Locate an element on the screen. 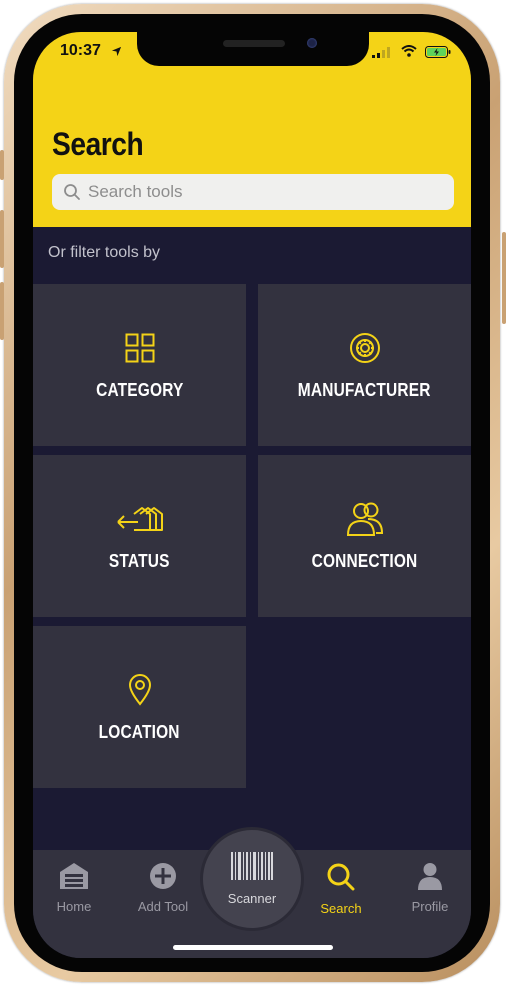 Image resolution: width=506 pixels, height=987 pixels. home-indicator is located at coordinates (253, 947).